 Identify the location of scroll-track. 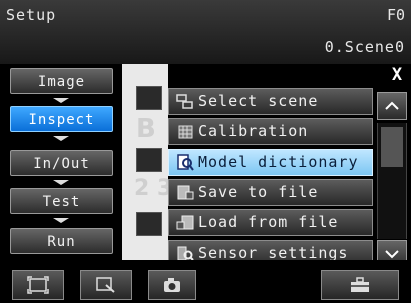
(392, 181).